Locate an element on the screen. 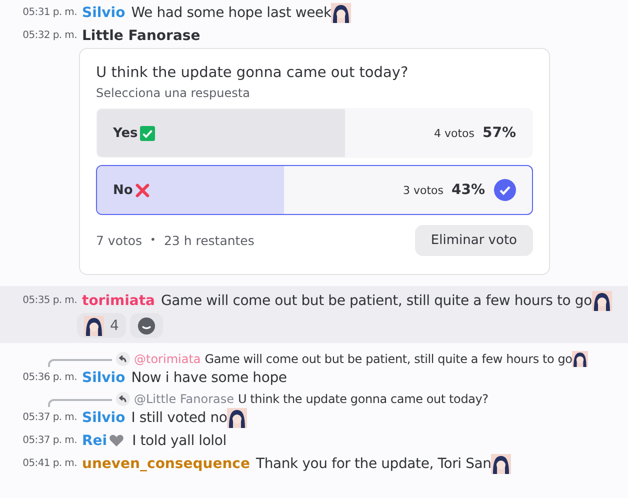 The height and width of the screenshot is (498, 628). author-name: uneven_consequence is located at coordinates (166, 464).